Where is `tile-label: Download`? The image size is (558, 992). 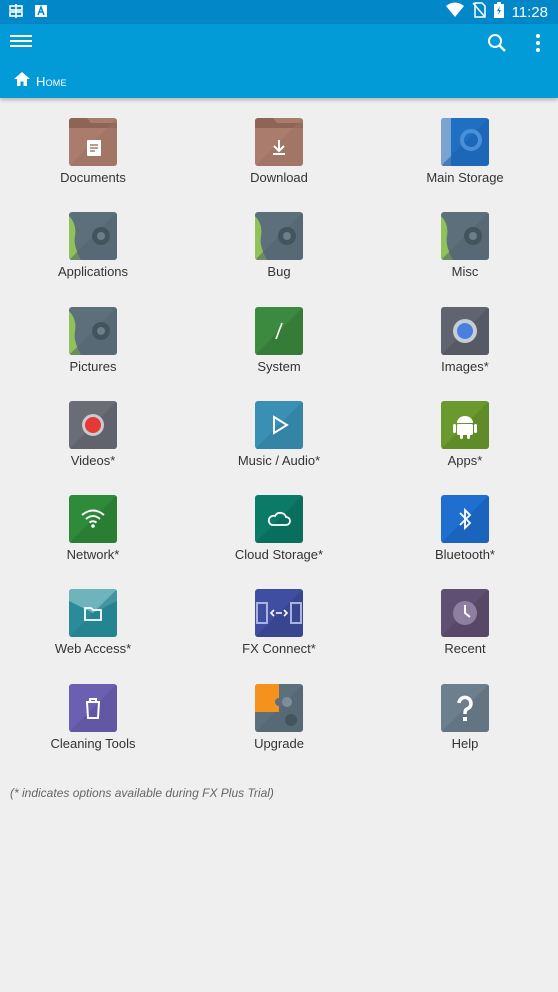
tile-label: Download is located at coordinates (279, 177).